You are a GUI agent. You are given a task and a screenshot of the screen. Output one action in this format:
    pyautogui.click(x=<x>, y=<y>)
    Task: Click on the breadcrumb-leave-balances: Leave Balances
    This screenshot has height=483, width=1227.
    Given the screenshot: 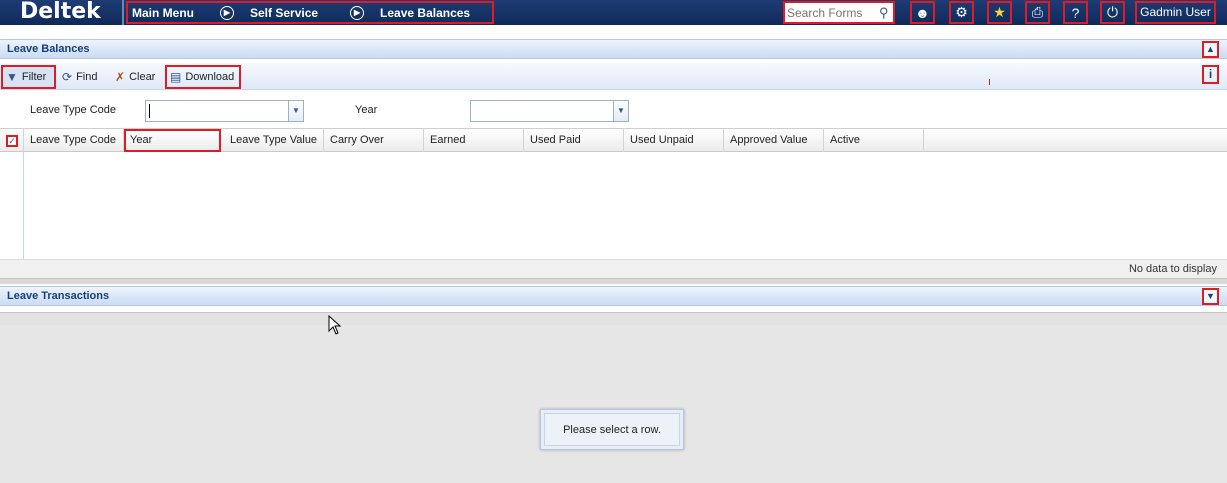 What is the action you would take?
    pyautogui.click(x=425, y=13)
    